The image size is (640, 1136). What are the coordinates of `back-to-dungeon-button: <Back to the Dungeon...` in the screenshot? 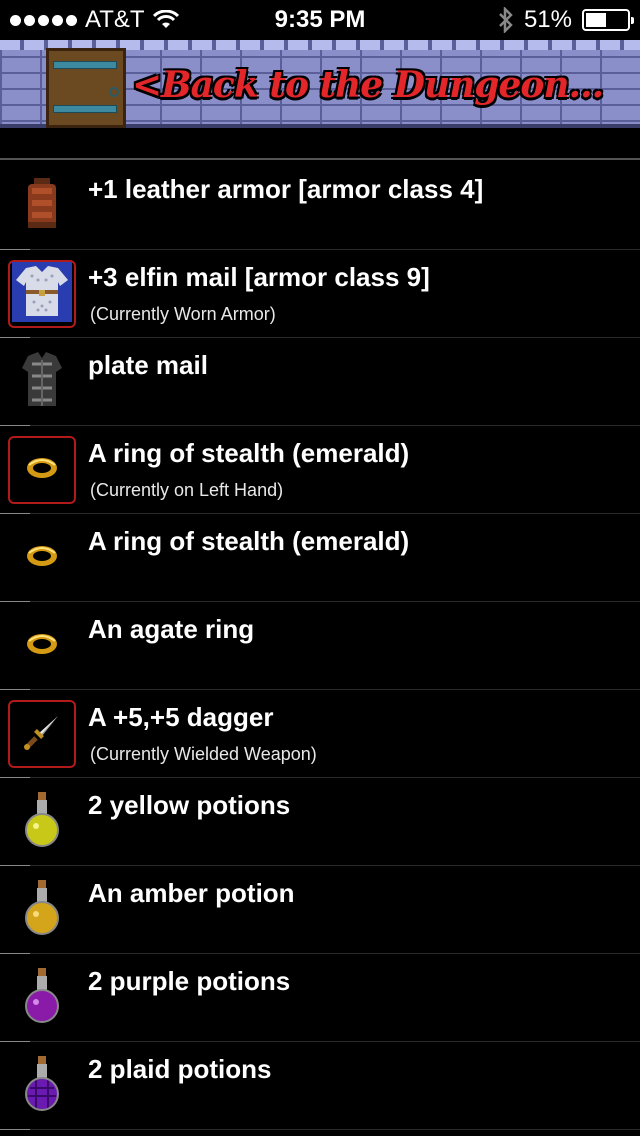 It's located at (320, 84).